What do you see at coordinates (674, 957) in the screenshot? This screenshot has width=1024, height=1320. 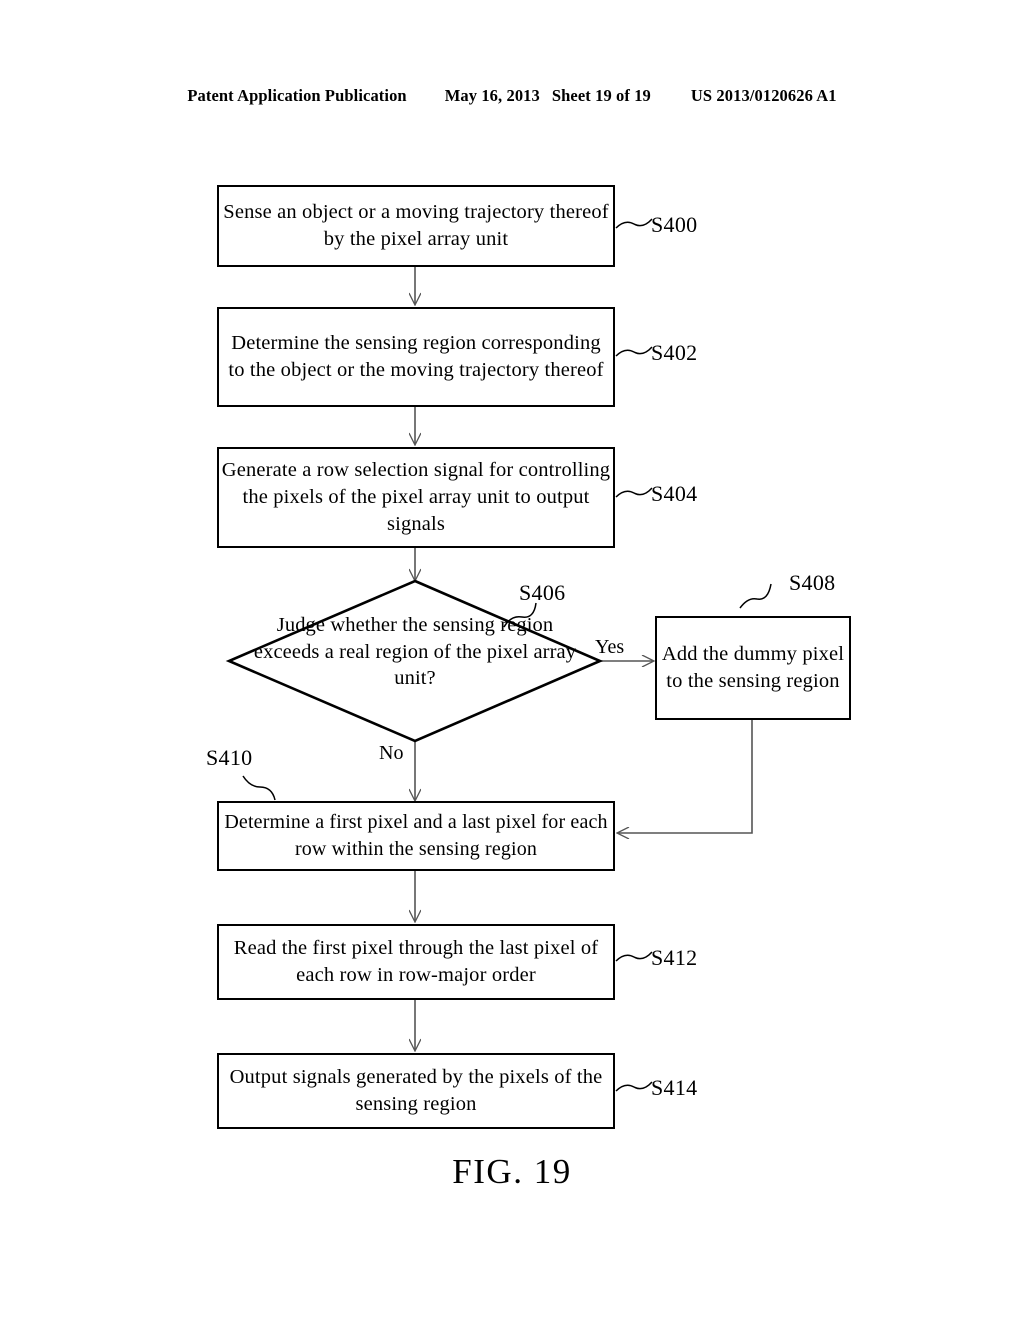 I see `flow-ref-s412: S412` at bounding box center [674, 957].